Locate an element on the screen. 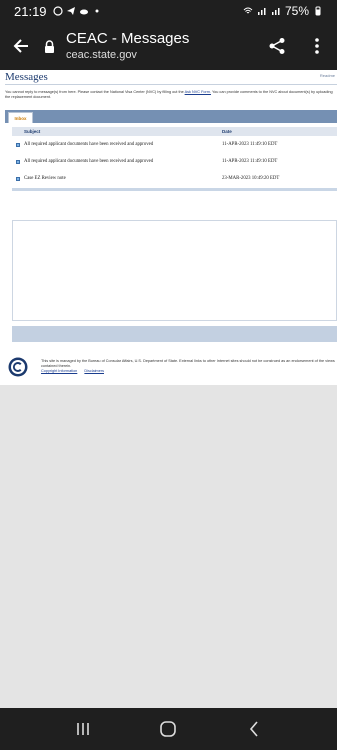 This screenshot has width=337, height=750. browser-app-bar: CEAC - Messages ceac.state.gov is located at coordinates (168, 46).